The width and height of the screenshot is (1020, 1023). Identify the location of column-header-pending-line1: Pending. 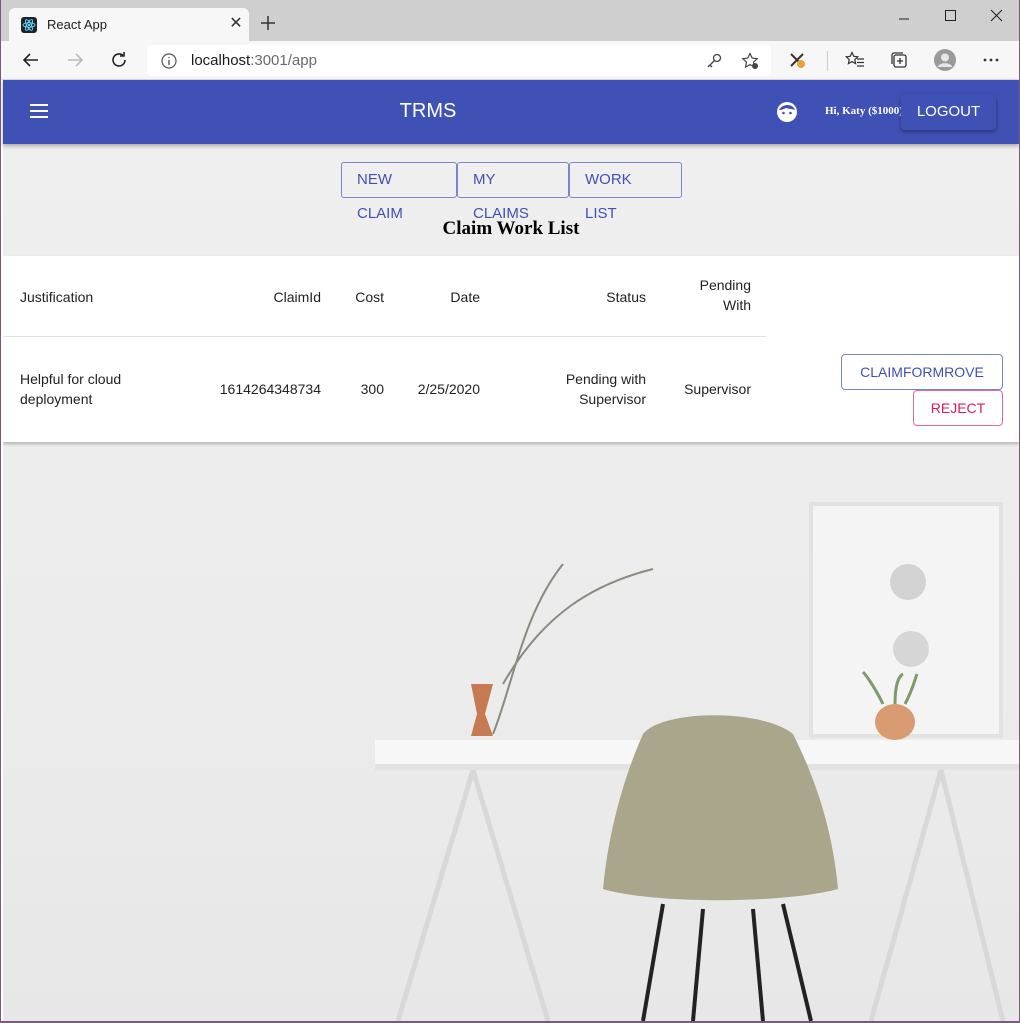
(725, 285).